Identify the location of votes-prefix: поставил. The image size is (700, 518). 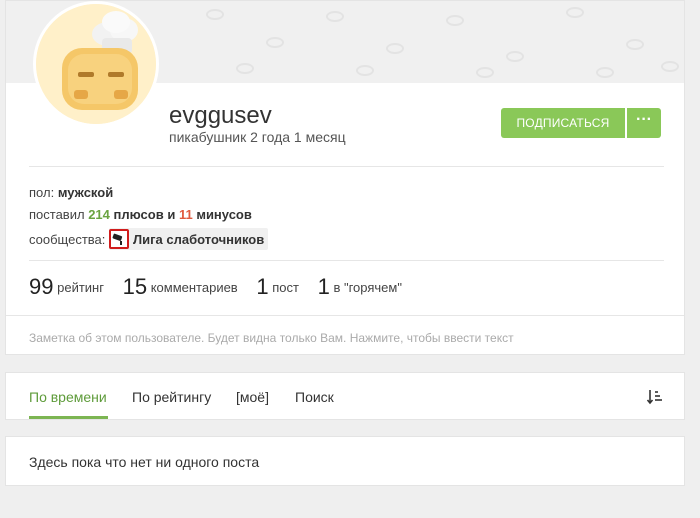
(57, 214).